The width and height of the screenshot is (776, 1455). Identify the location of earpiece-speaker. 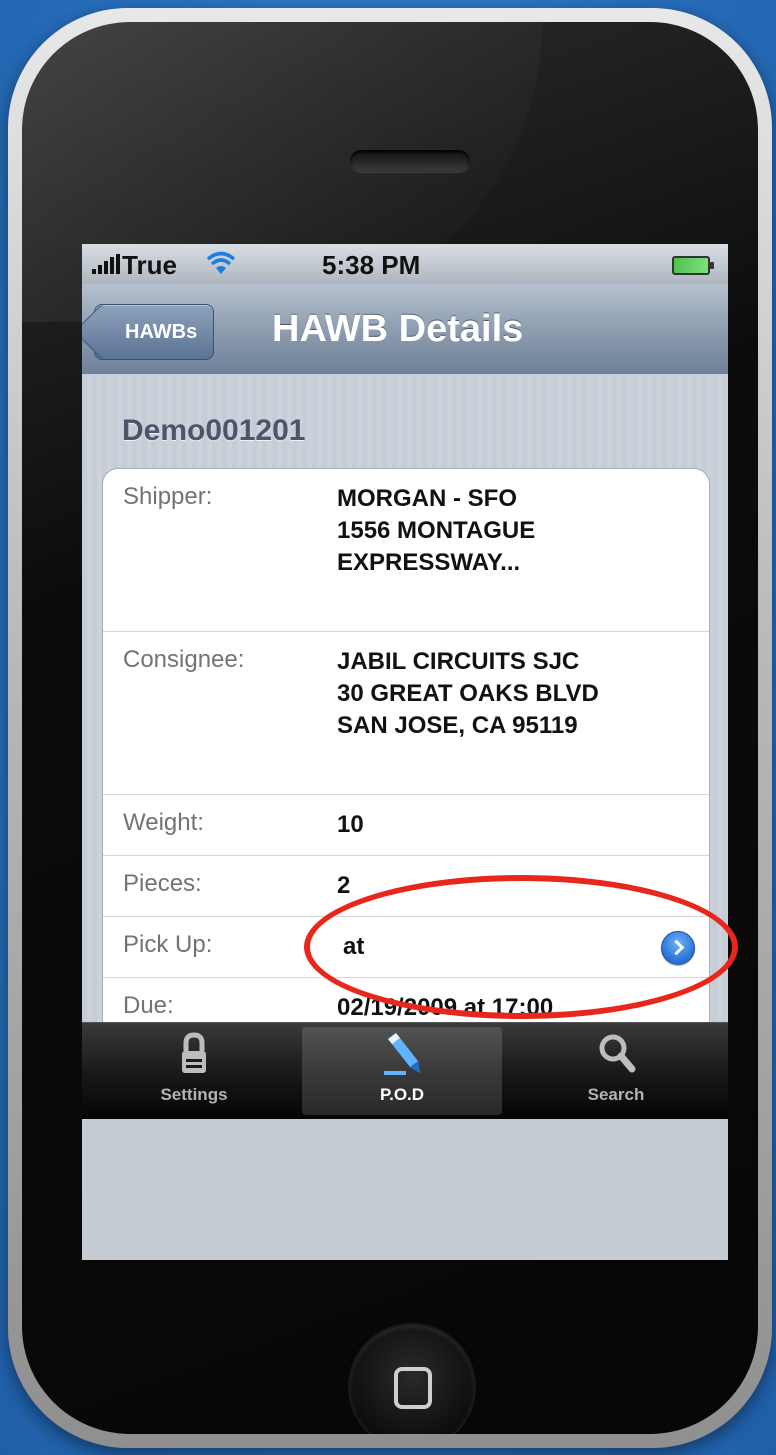
(410, 161).